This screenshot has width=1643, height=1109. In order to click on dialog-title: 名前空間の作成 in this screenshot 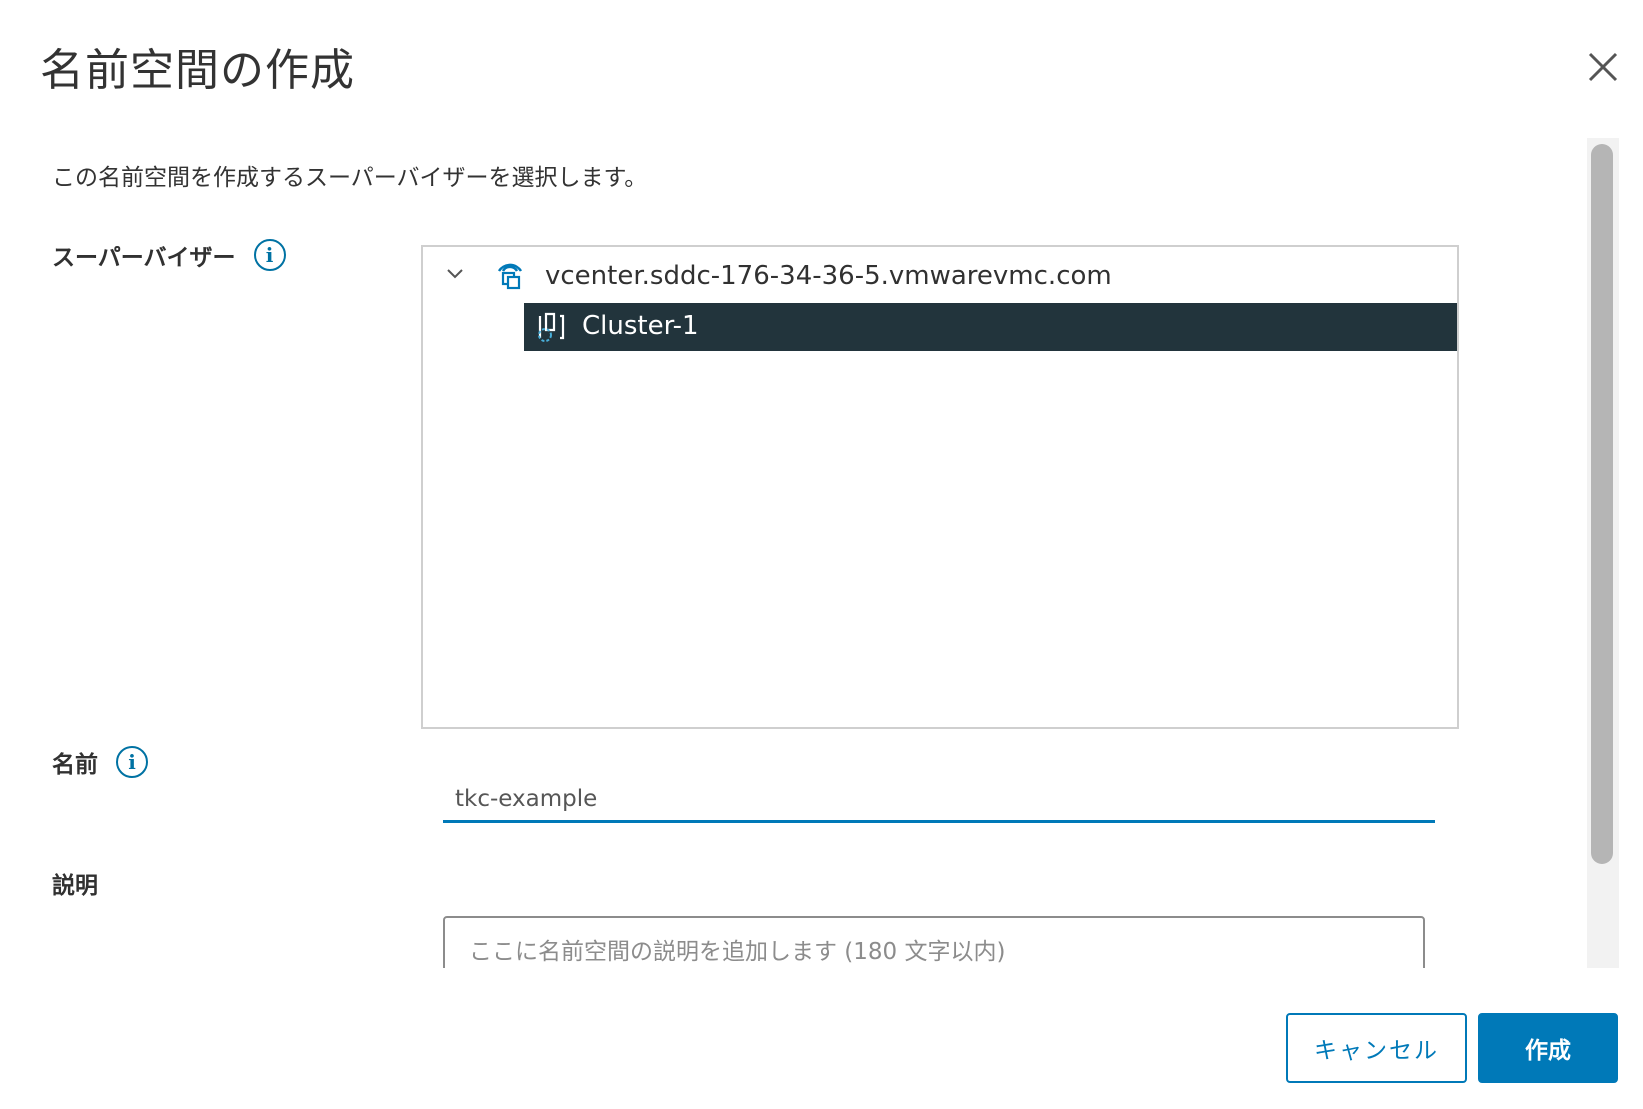, I will do `click(197, 70)`.